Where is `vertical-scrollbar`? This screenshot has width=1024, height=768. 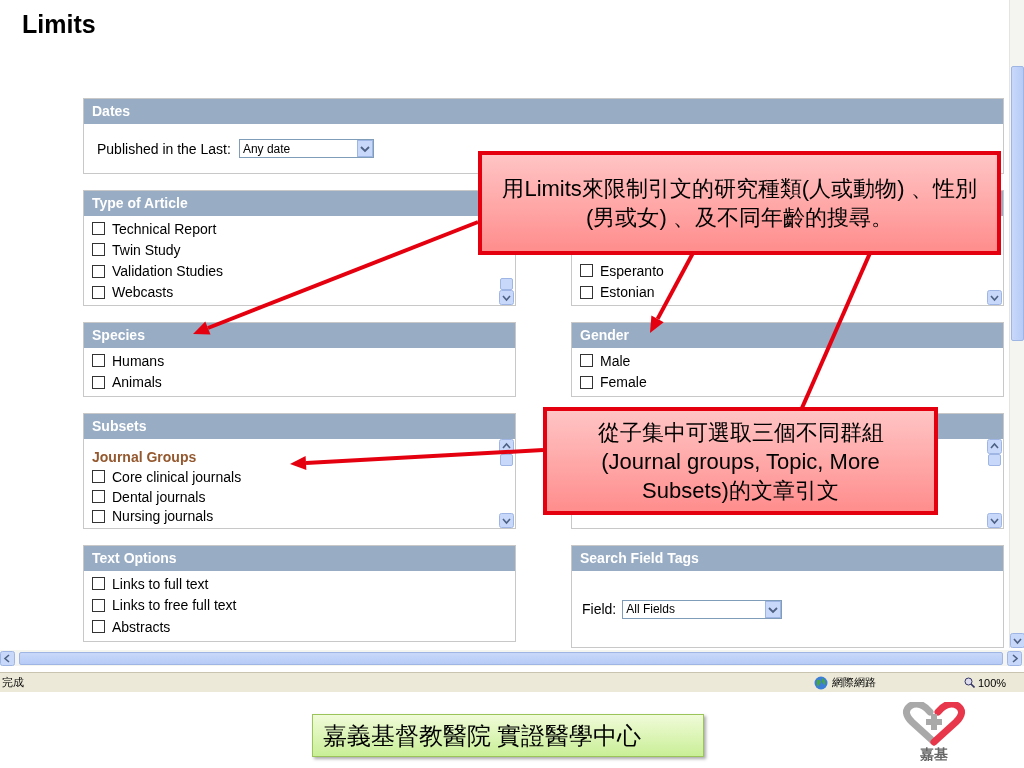 vertical-scrollbar is located at coordinates (1016, 324).